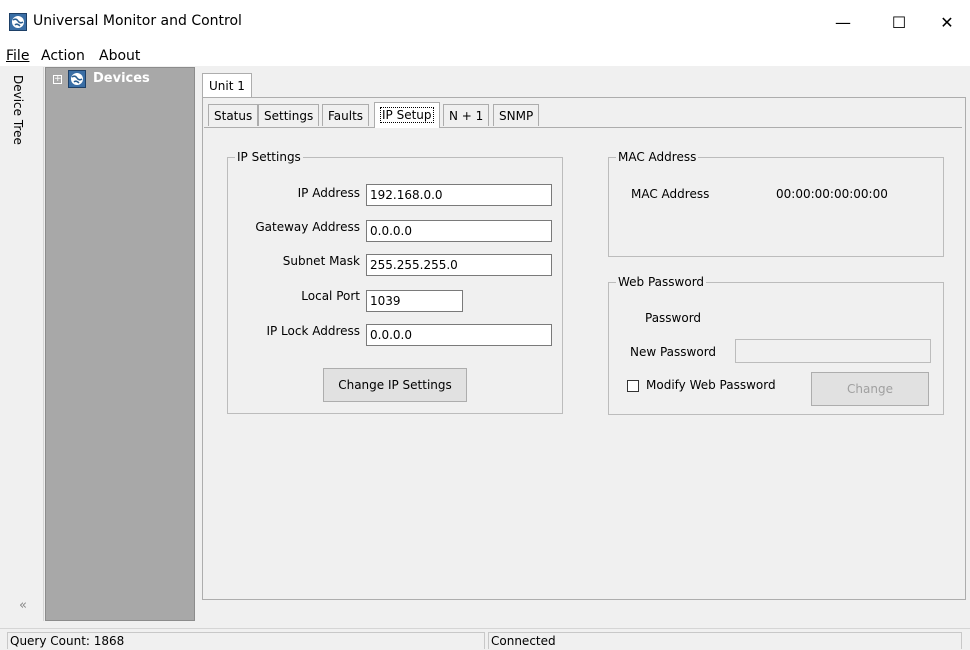 Image resolution: width=970 pixels, height=650 pixels. Describe the element at coordinates (657, 157) in the screenshot. I see `mac-address-title: MAC Address` at that location.